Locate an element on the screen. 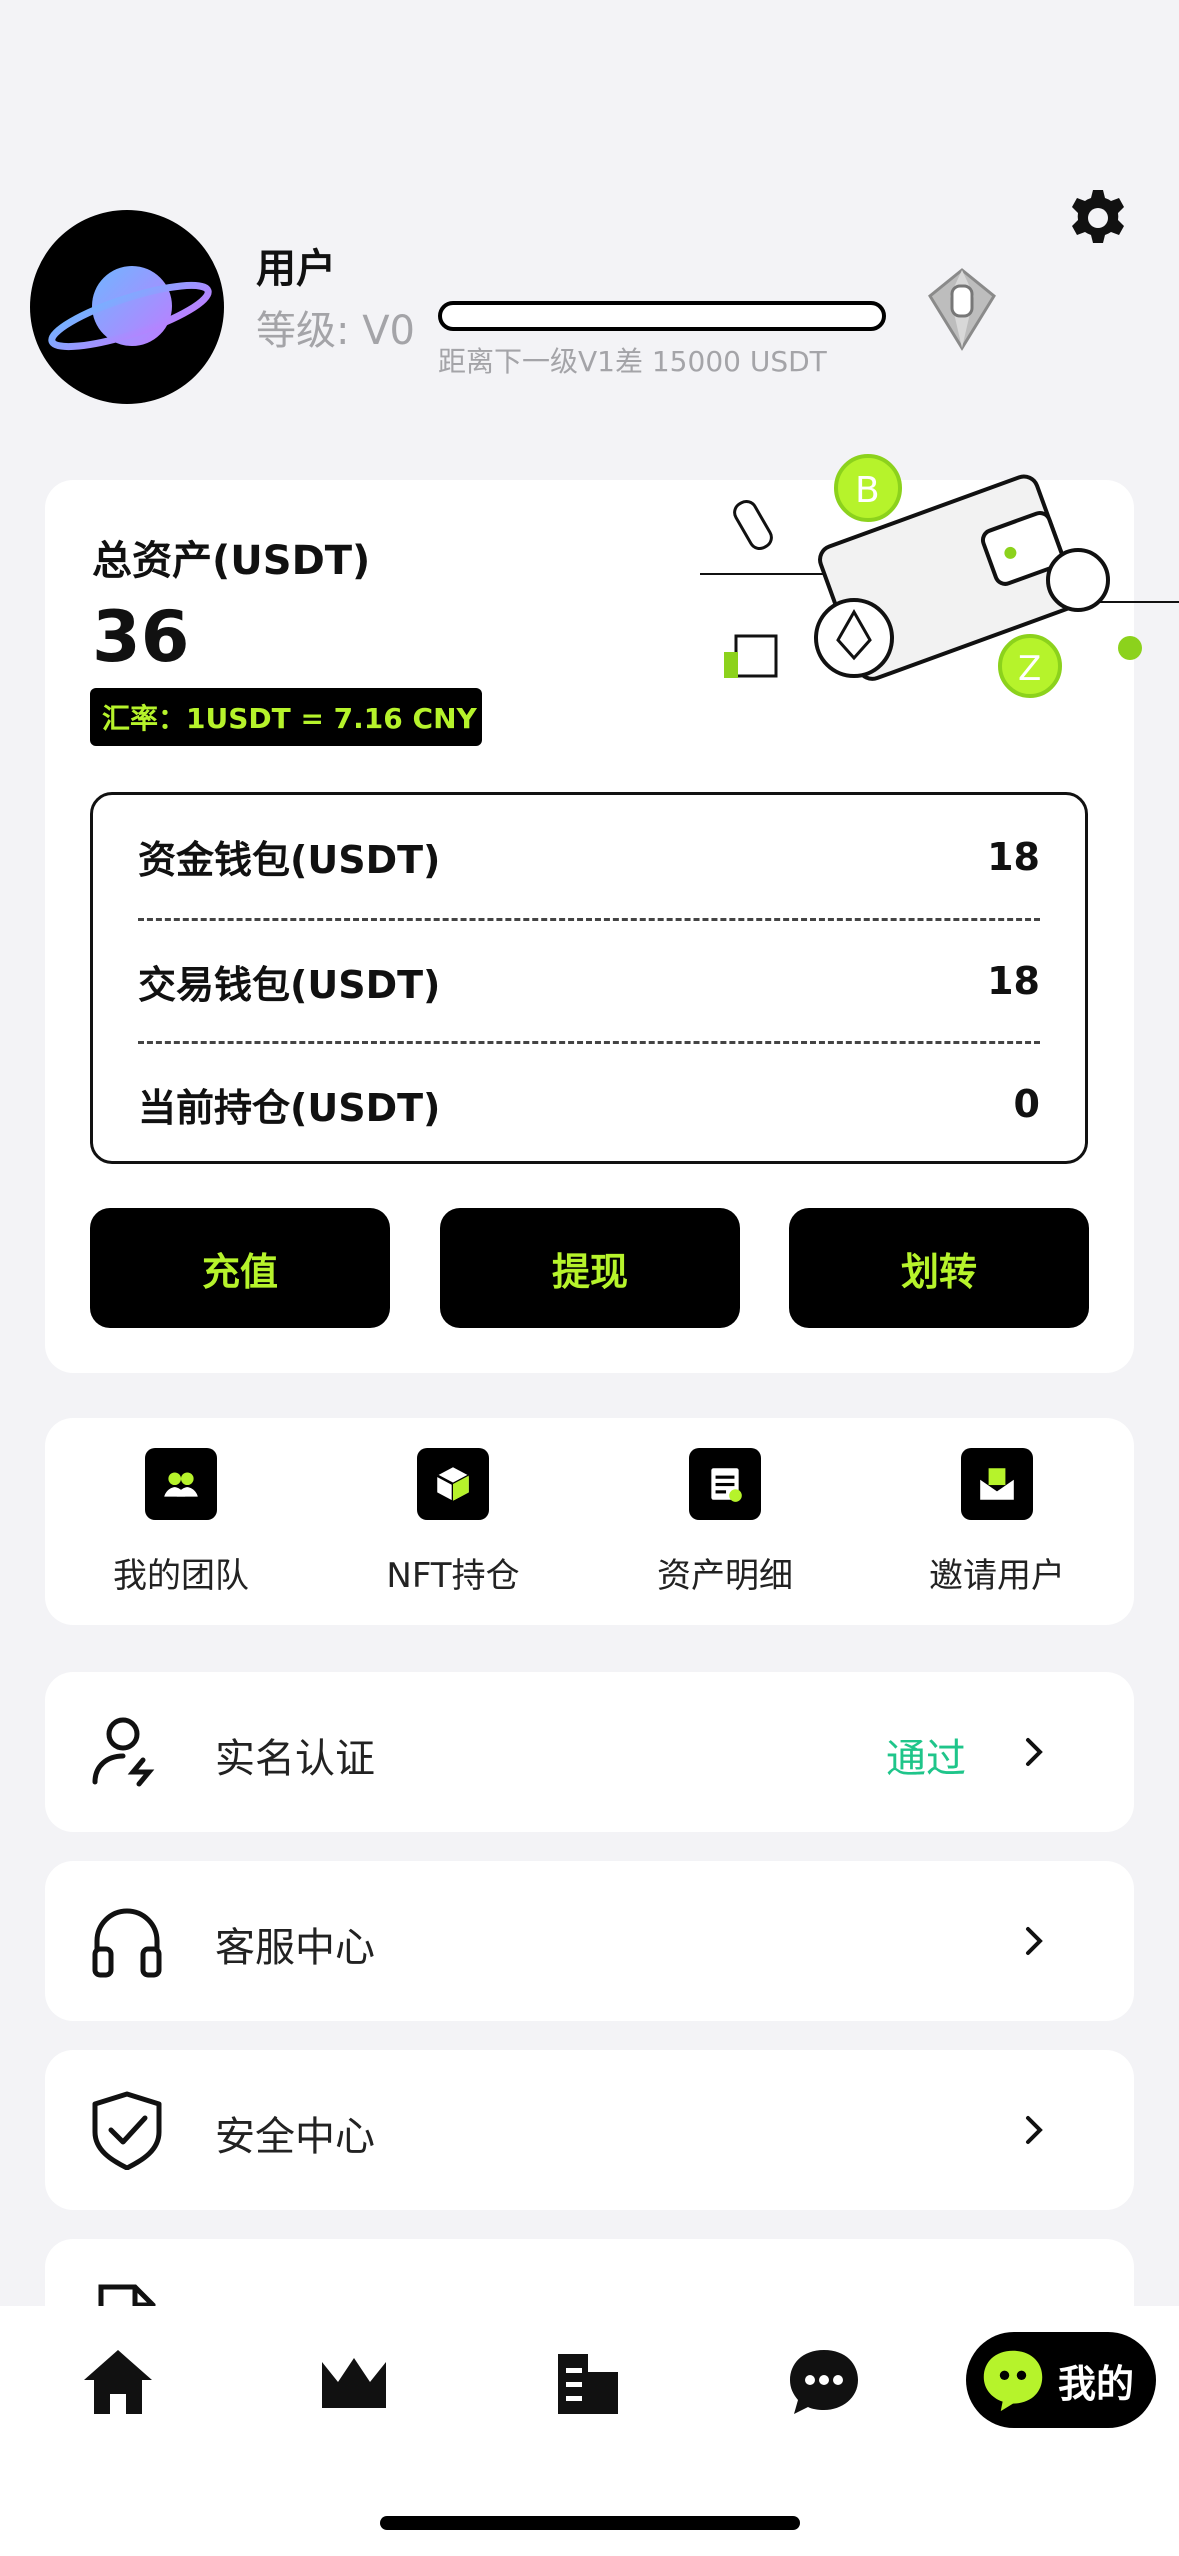  menu-label: 客服中心 is located at coordinates (295, 1948).